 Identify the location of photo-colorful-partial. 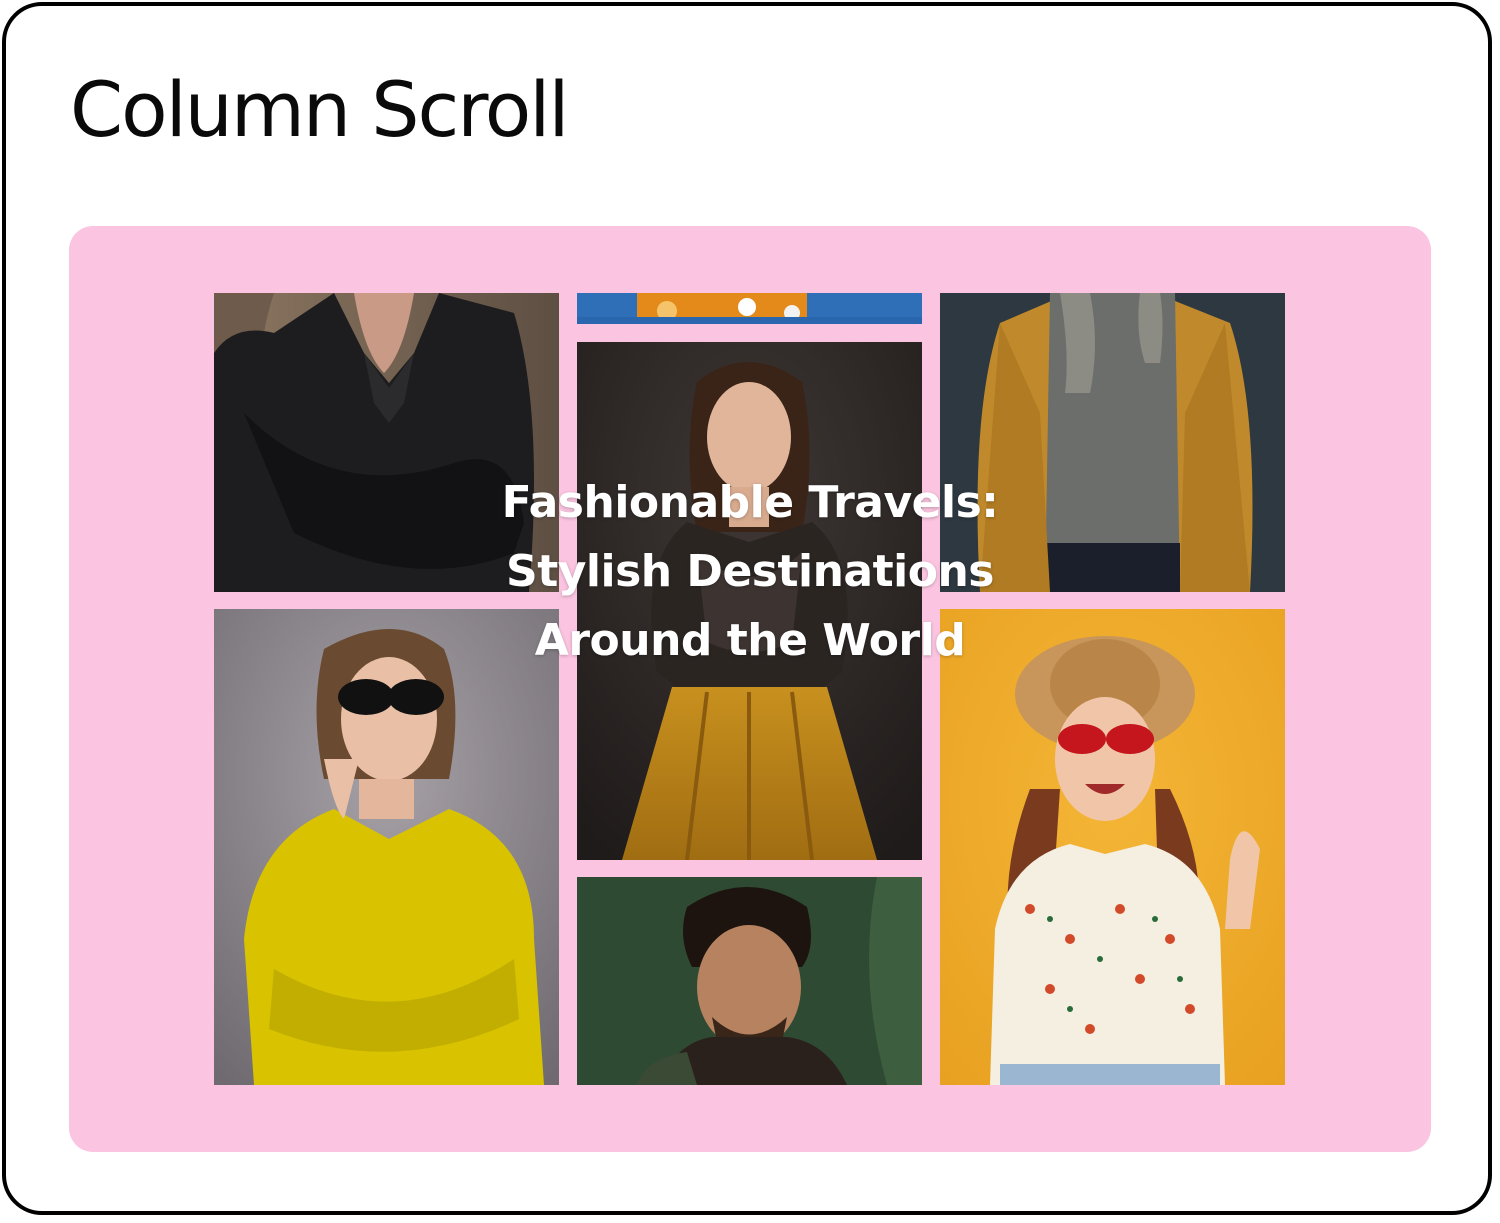
(749, 308).